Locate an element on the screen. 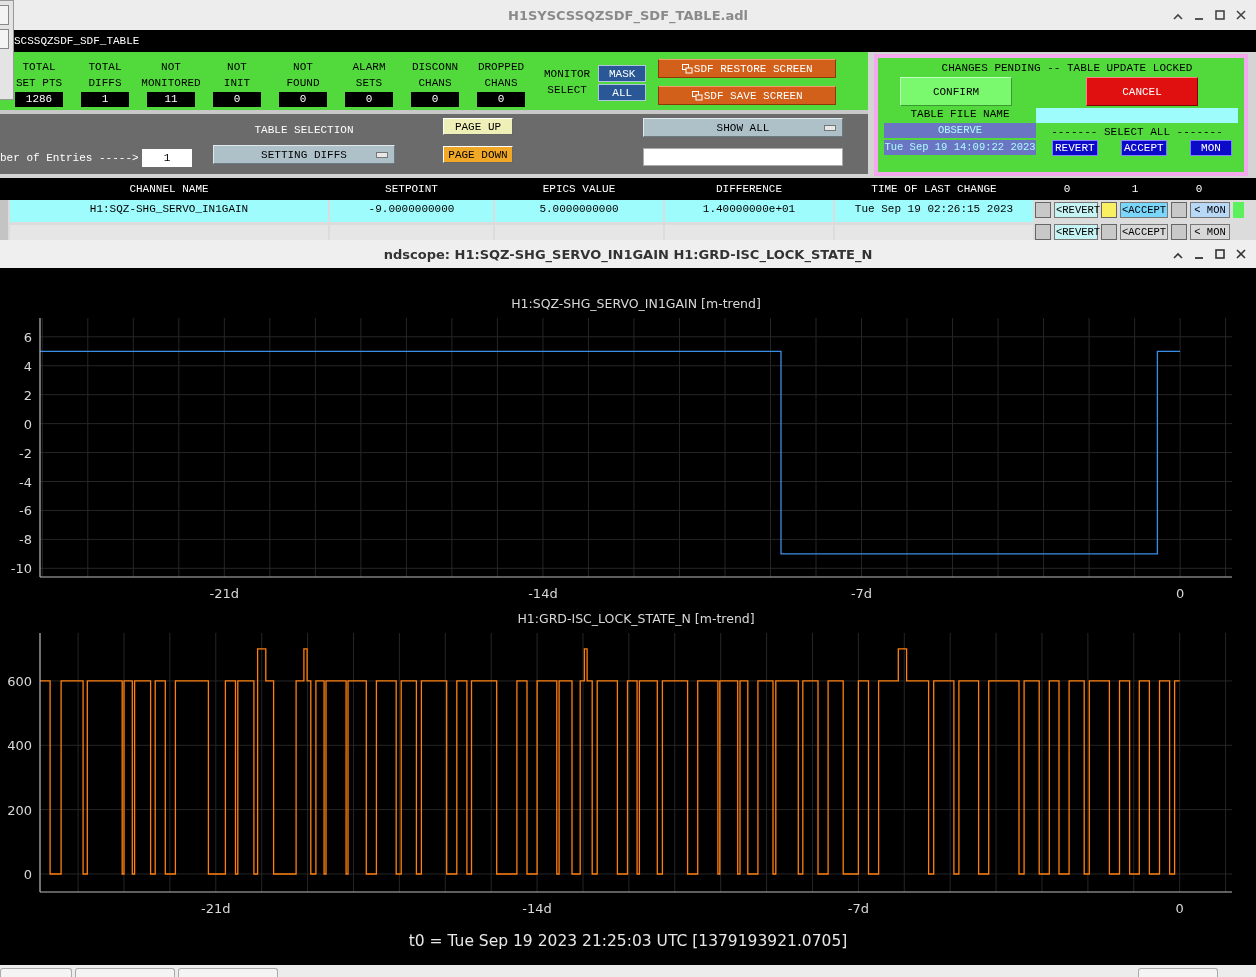 The width and height of the screenshot is (1256, 977). counter-label: NOT INIT is located at coordinates (237, 75).